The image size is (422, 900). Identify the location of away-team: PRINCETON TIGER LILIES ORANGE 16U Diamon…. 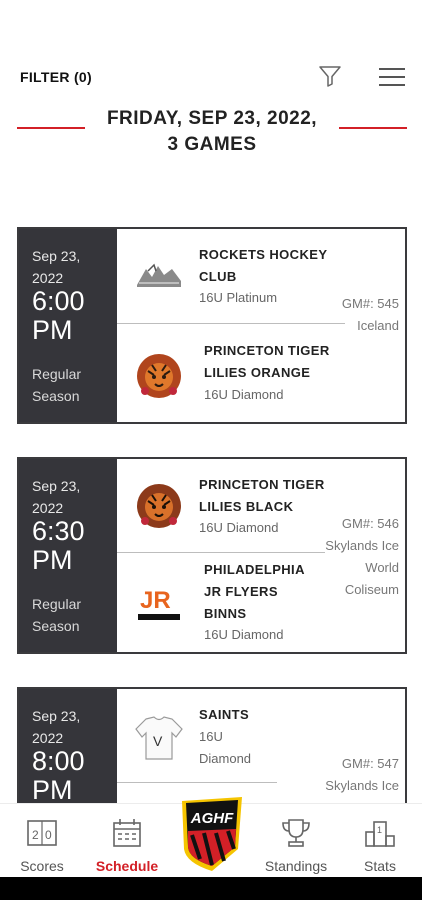
(239, 373).